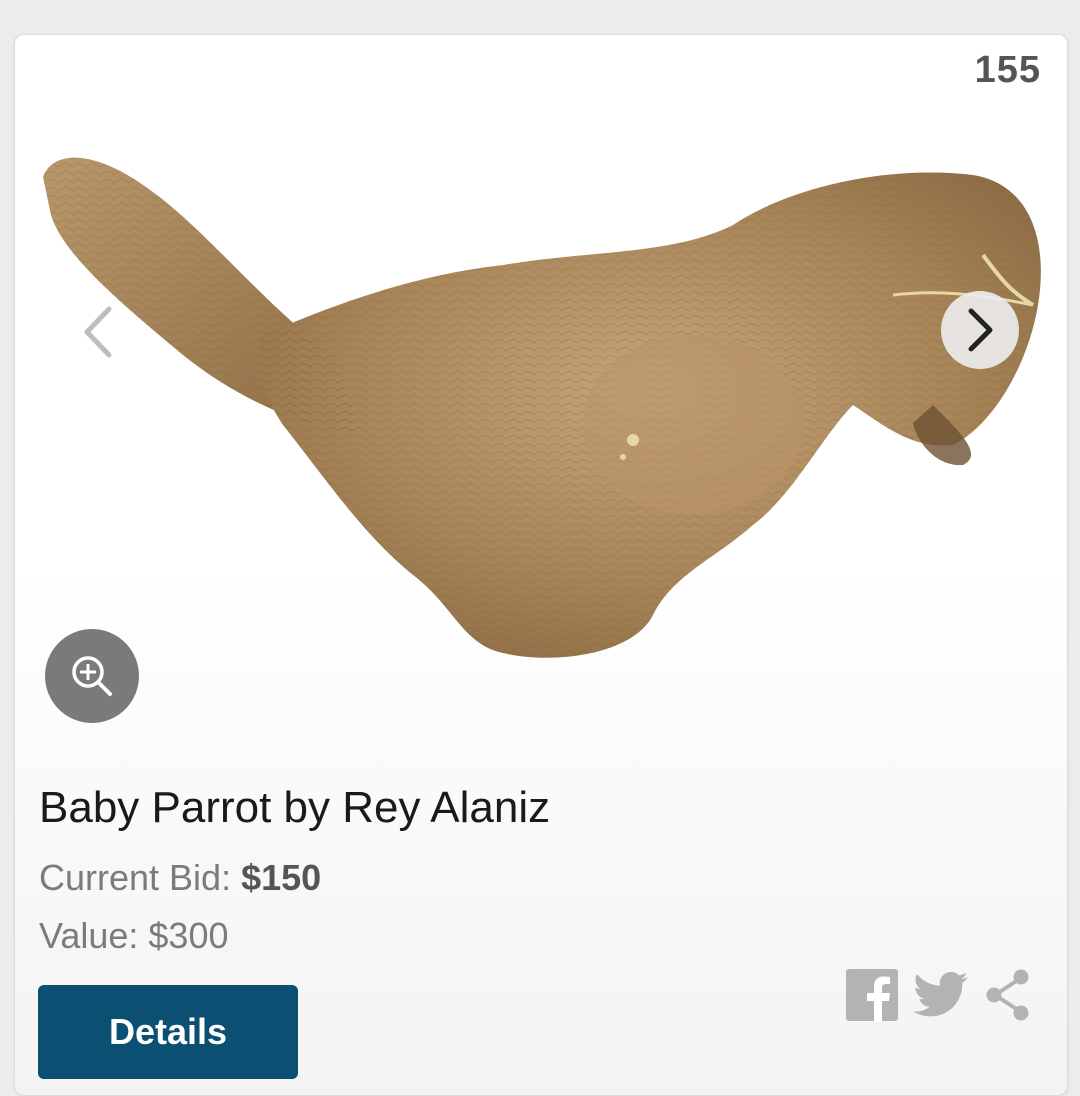  What do you see at coordinates (134, 935) in the screenshot?
I see `item-value: Value: $300` at bounding box center [134, 935].